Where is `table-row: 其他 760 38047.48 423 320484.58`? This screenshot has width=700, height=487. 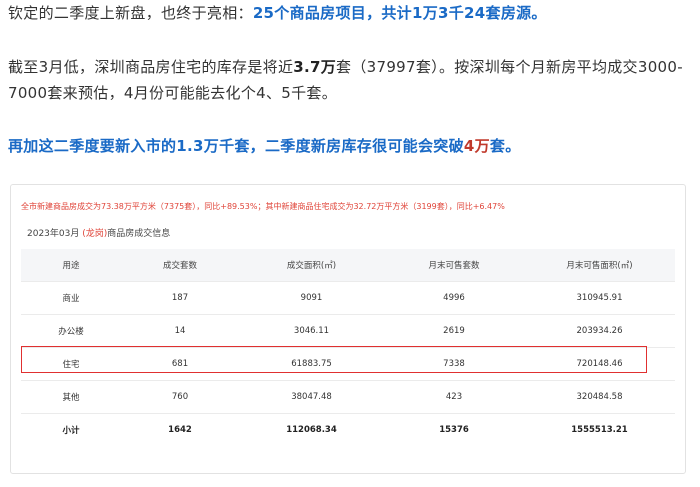 table-row: 其他 760 38047.48 423 320484.58 is located at coordinates (348, 397).